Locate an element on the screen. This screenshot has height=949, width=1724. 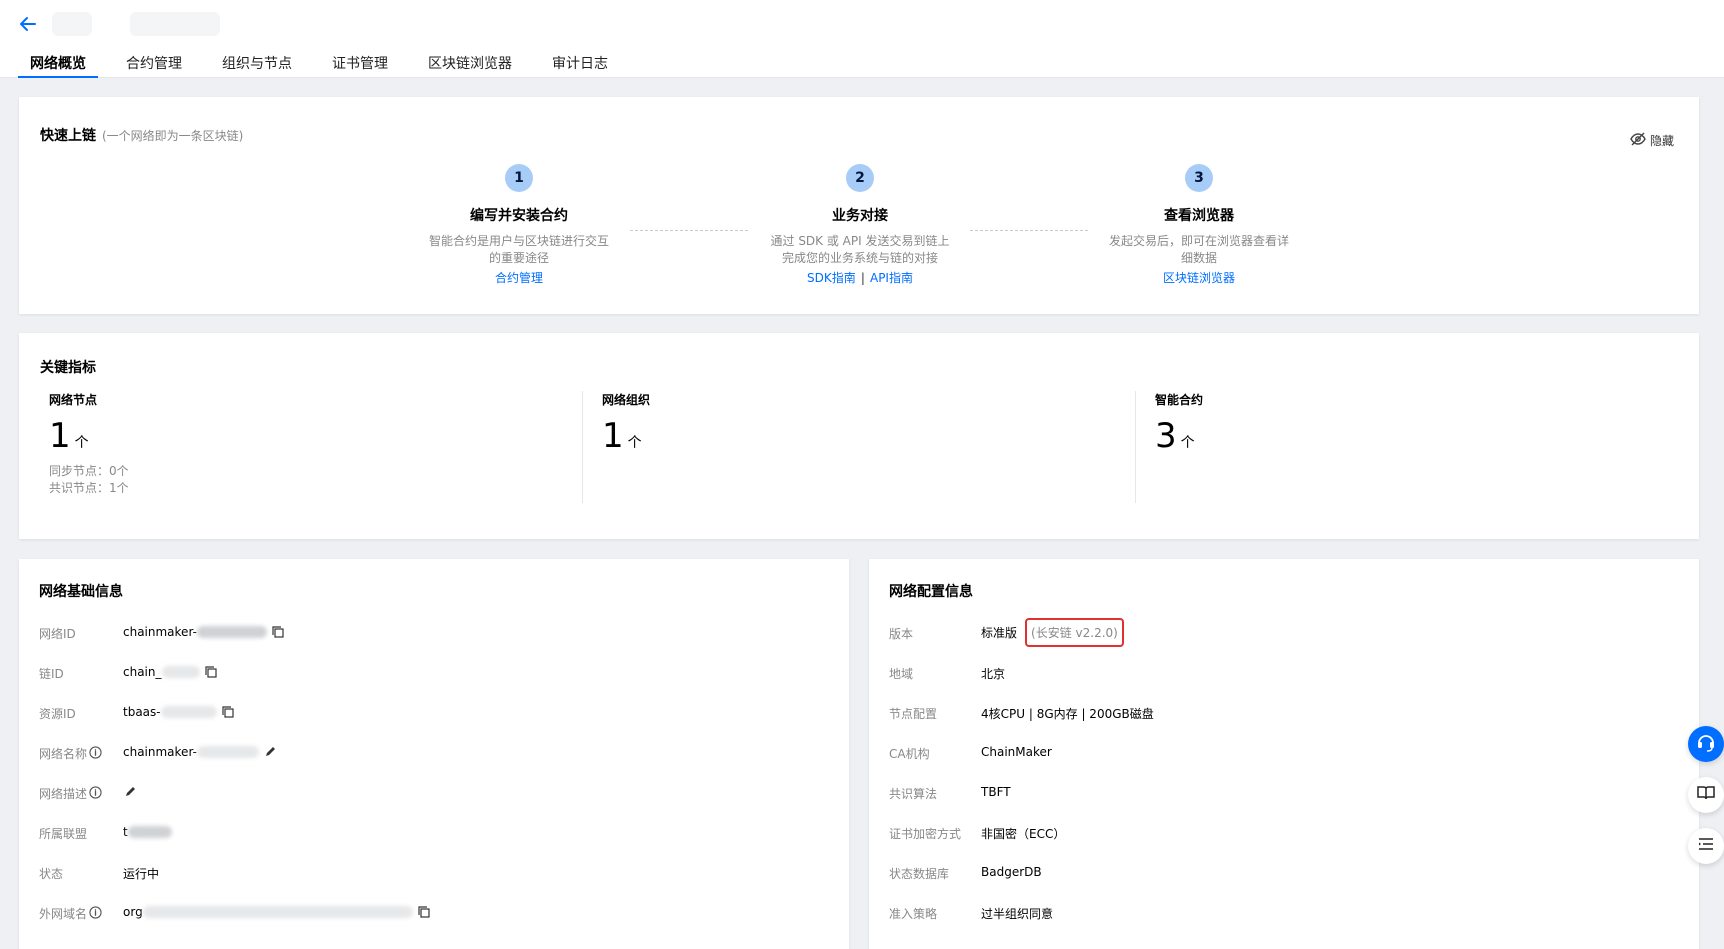
step-1: 1 编写并安装合约 智能合约是用户与区块链进行交互的重要途径 合约管理 is located at coordinates (519, 225).